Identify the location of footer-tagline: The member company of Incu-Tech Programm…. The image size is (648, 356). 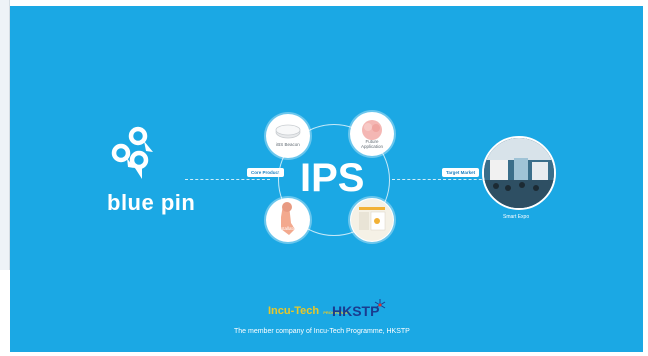
(322, 331).